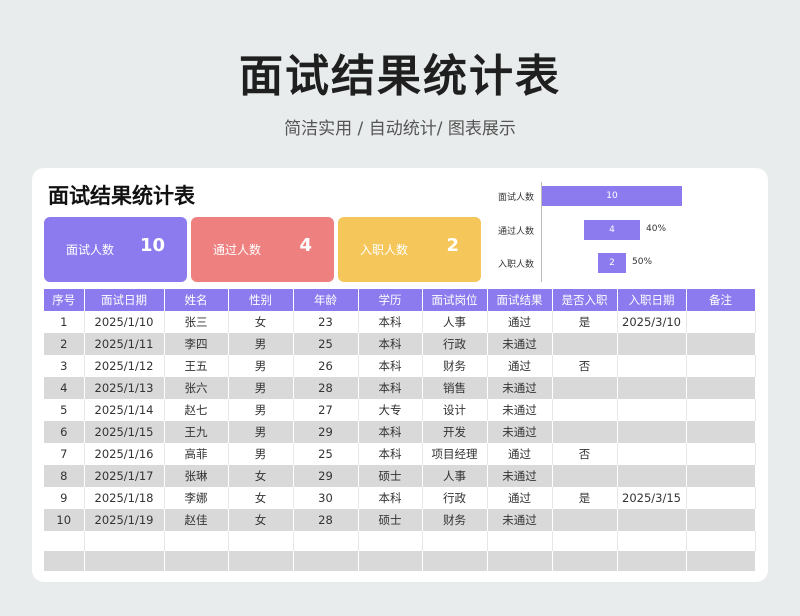  What do you see at coordinates (721, 300) in the screenshot?
I see `column-header: 备注` at bounding box center [721, 300].